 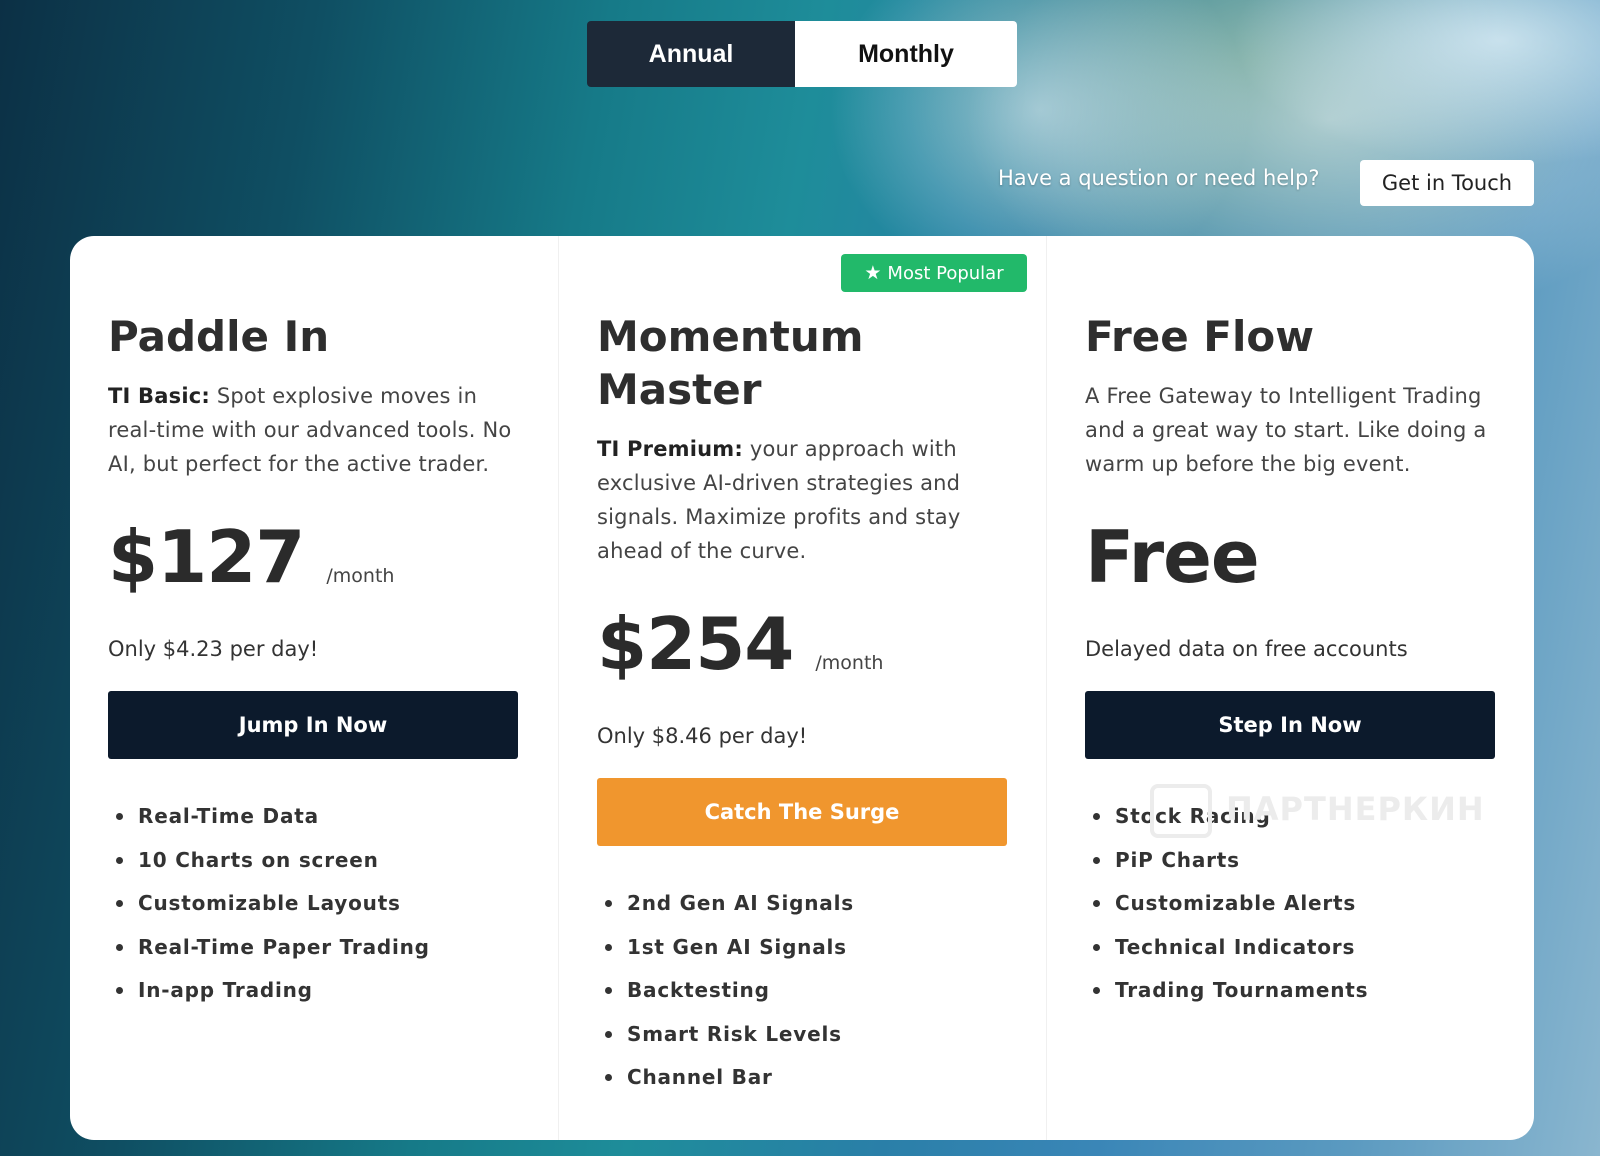 I want to click on catch-the-surge-button: Catch The Surge, so click(x=802, y=812).